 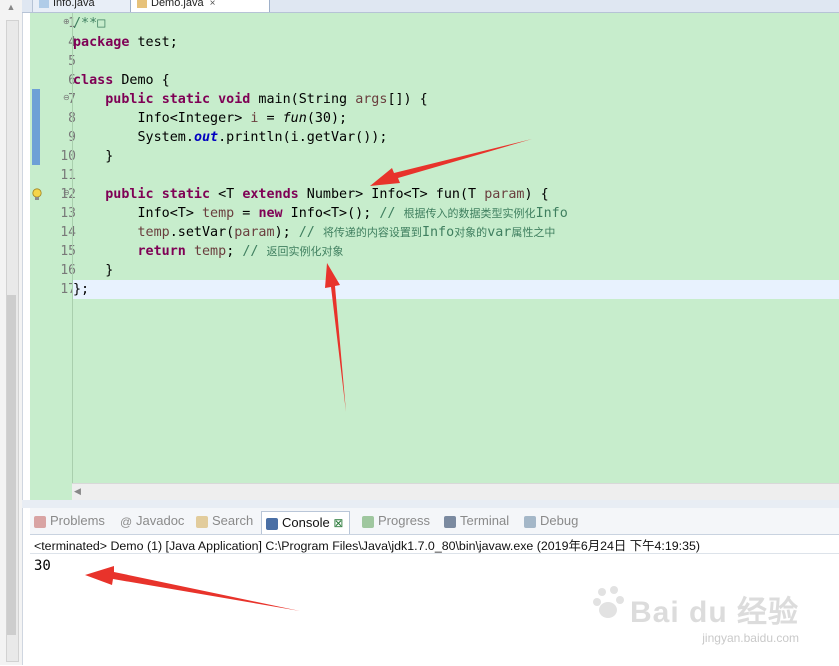 What do you see at coordinates (192, 588) in the screenshot?
I see `red-arrow-to-output` at bounding box center [192, 588].